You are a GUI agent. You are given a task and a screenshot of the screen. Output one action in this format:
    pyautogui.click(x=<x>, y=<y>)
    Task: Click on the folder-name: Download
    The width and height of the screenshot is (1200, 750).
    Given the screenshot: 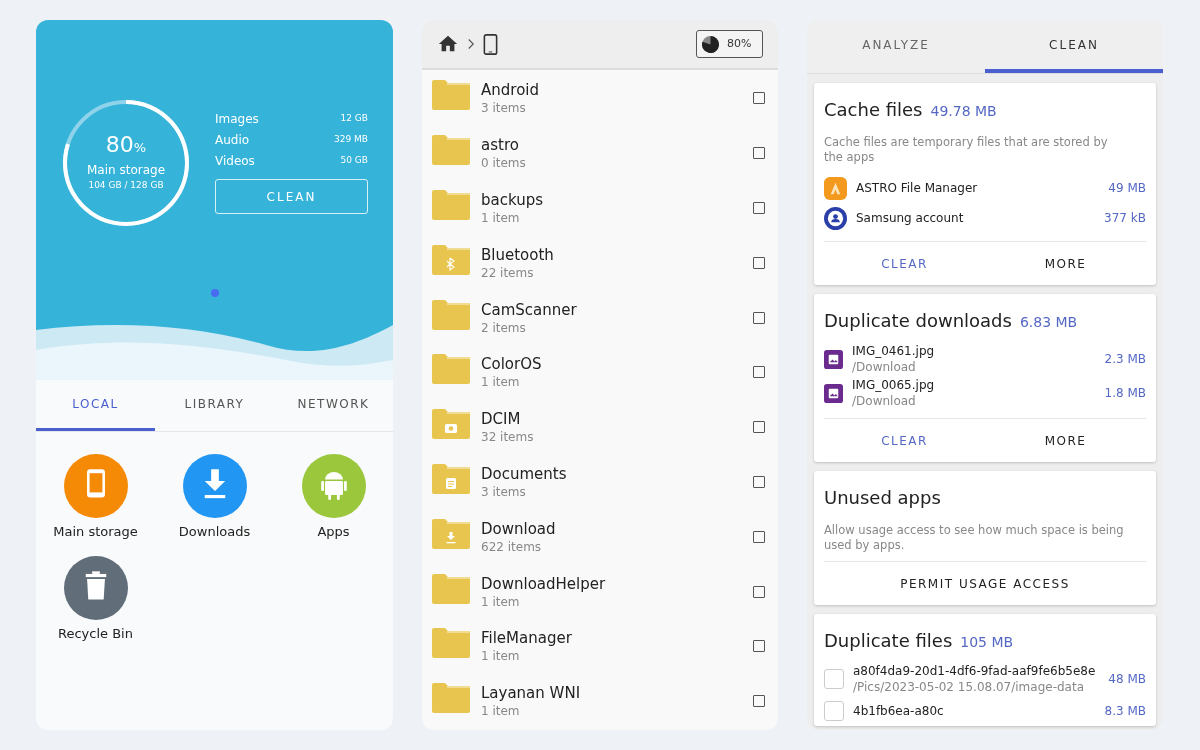 What is the action you would take?
    pyautogui.click(x=519, y=528)
    